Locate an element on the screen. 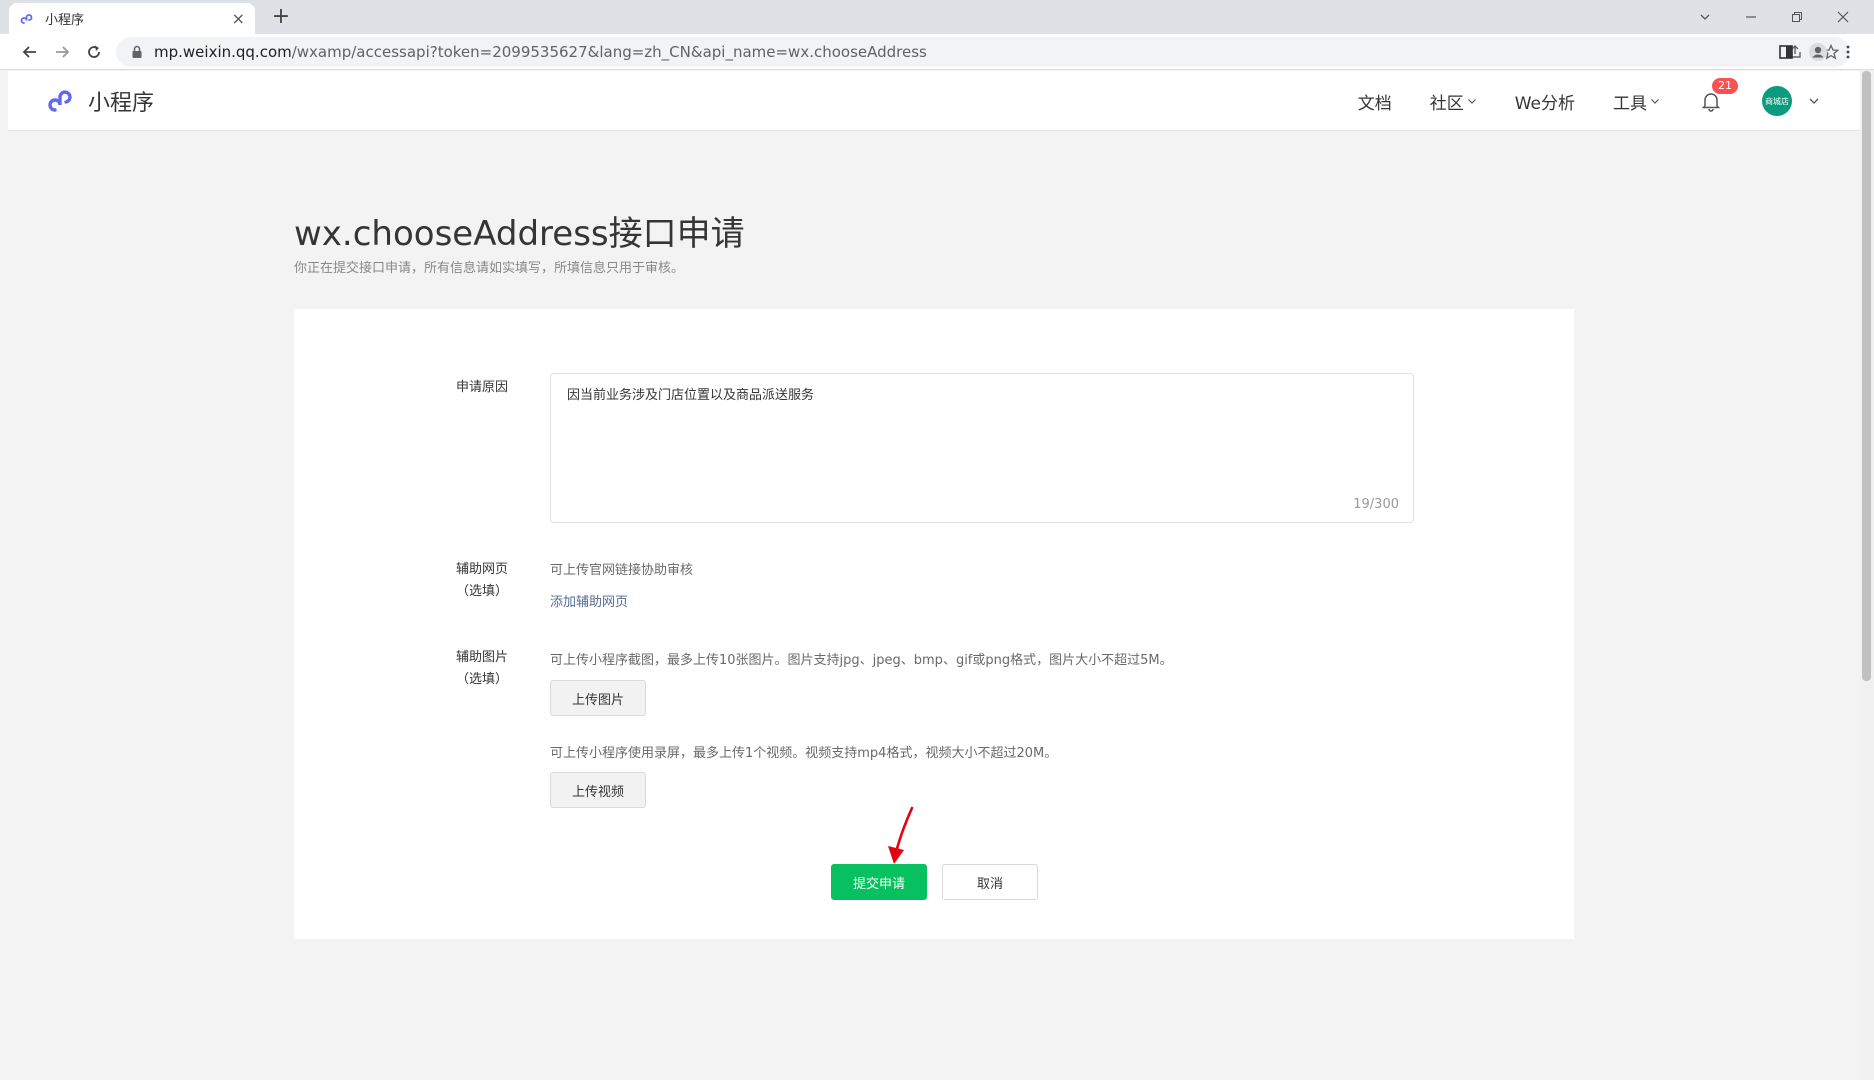  nav-community: 社区 is located at coordinates (1453, 101).